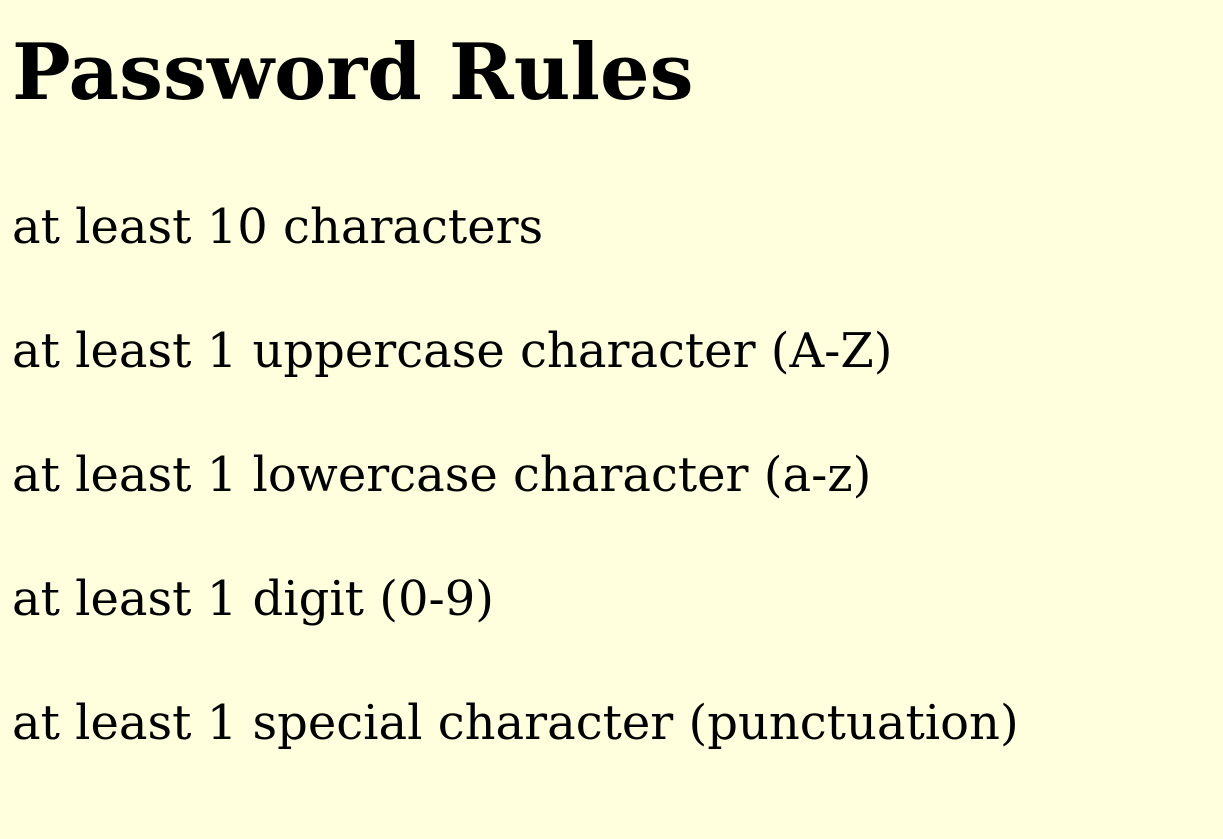 The height and width of the screenshot is (839, 1223). Describe the element at coordinates (442, 475) in the screenshot. I see `rule-lowercase: at least 1 lowercase character (a-z)` at that location.